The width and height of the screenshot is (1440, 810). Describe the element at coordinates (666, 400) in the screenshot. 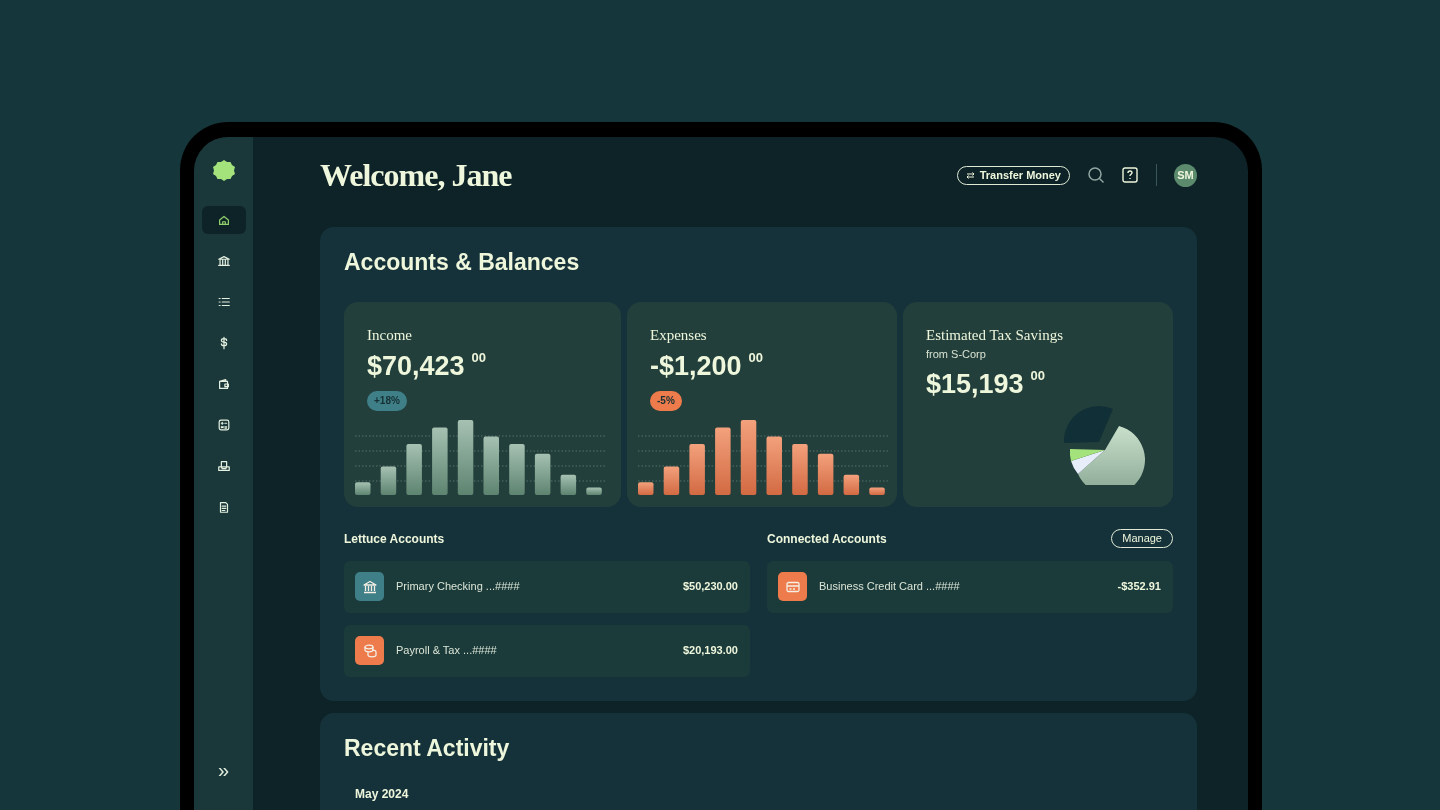

I see `change-badge: -5%` at that location.